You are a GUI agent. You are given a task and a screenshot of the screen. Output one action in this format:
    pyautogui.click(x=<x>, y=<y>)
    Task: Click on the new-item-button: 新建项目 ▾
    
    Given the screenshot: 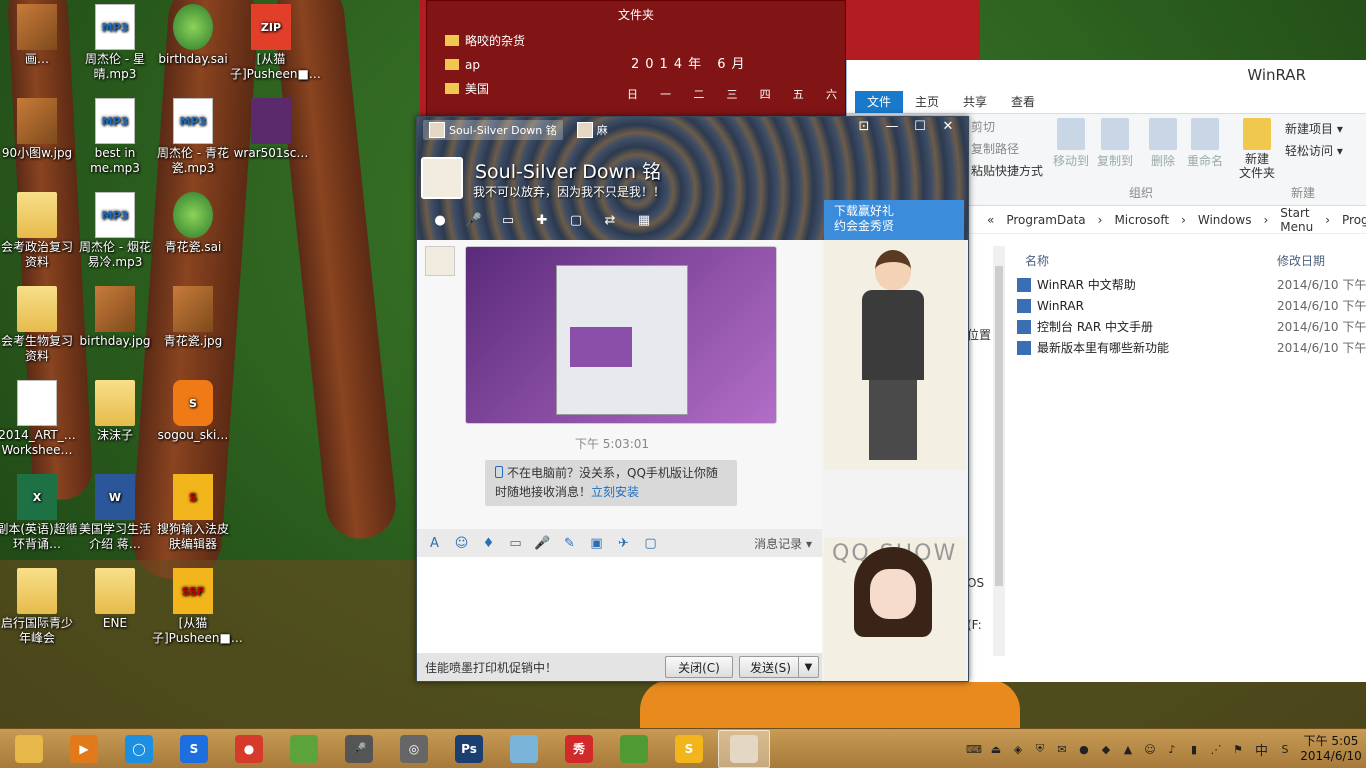 What is the action you would take?
    pyautogui.click(x=1314, y=128)
    